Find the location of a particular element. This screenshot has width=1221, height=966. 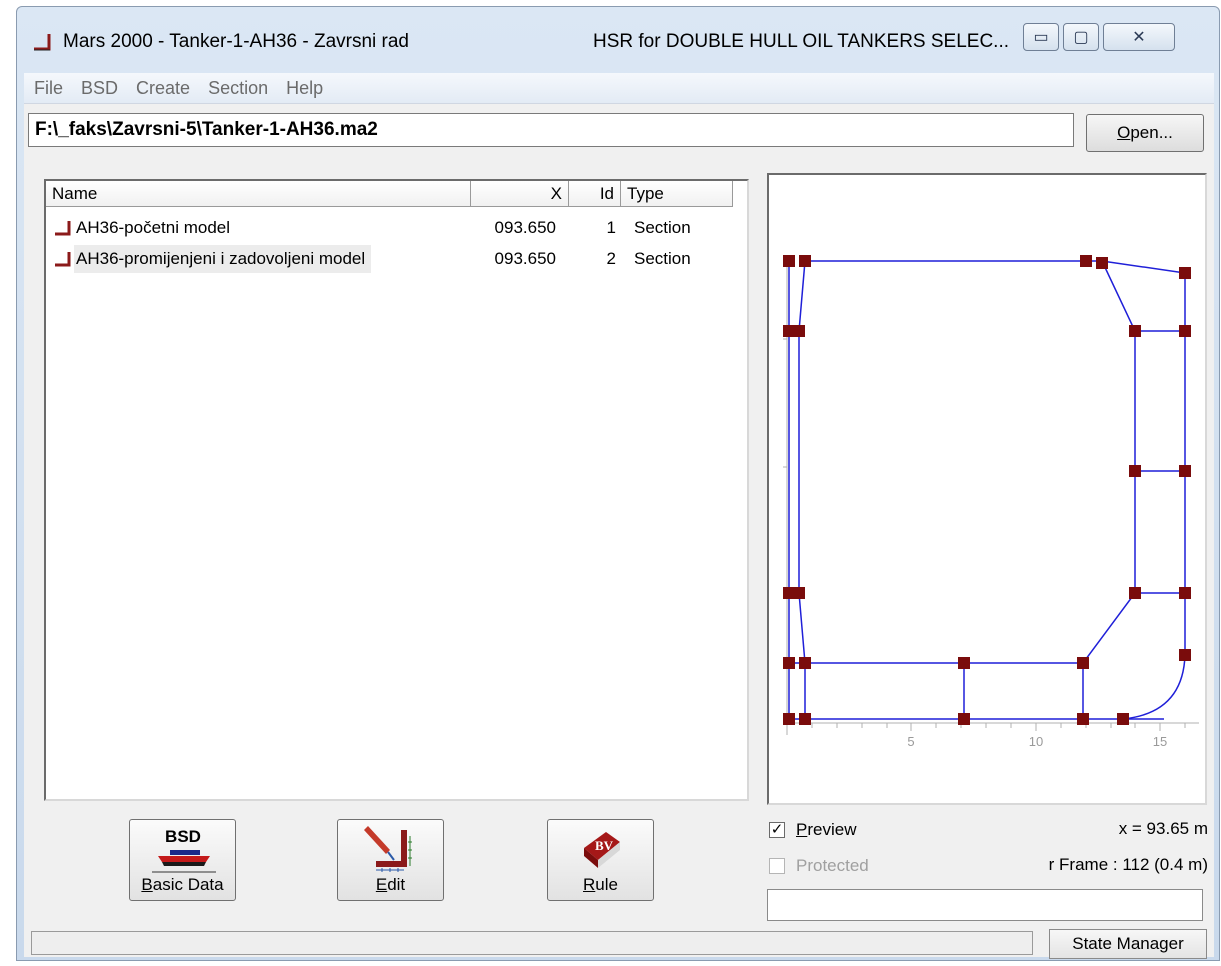

close-button: ✕ is located at coordinates (1139, 37).